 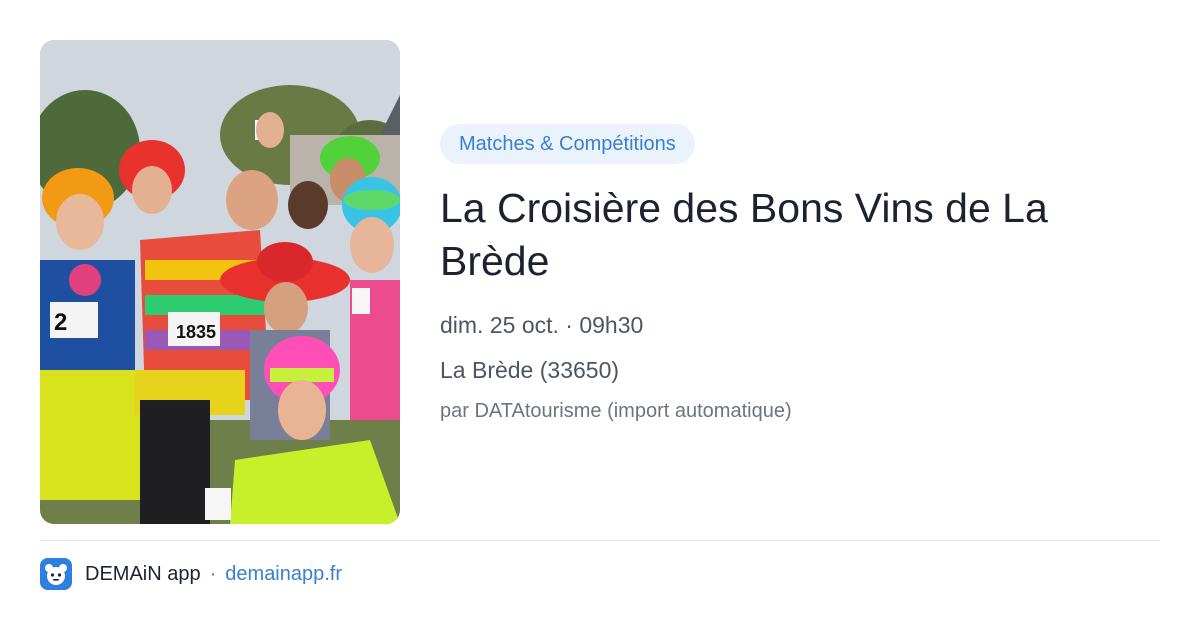 I want to click on event-datetime: dim. 25 oct. · 09h30, so click(x=542, y=325).